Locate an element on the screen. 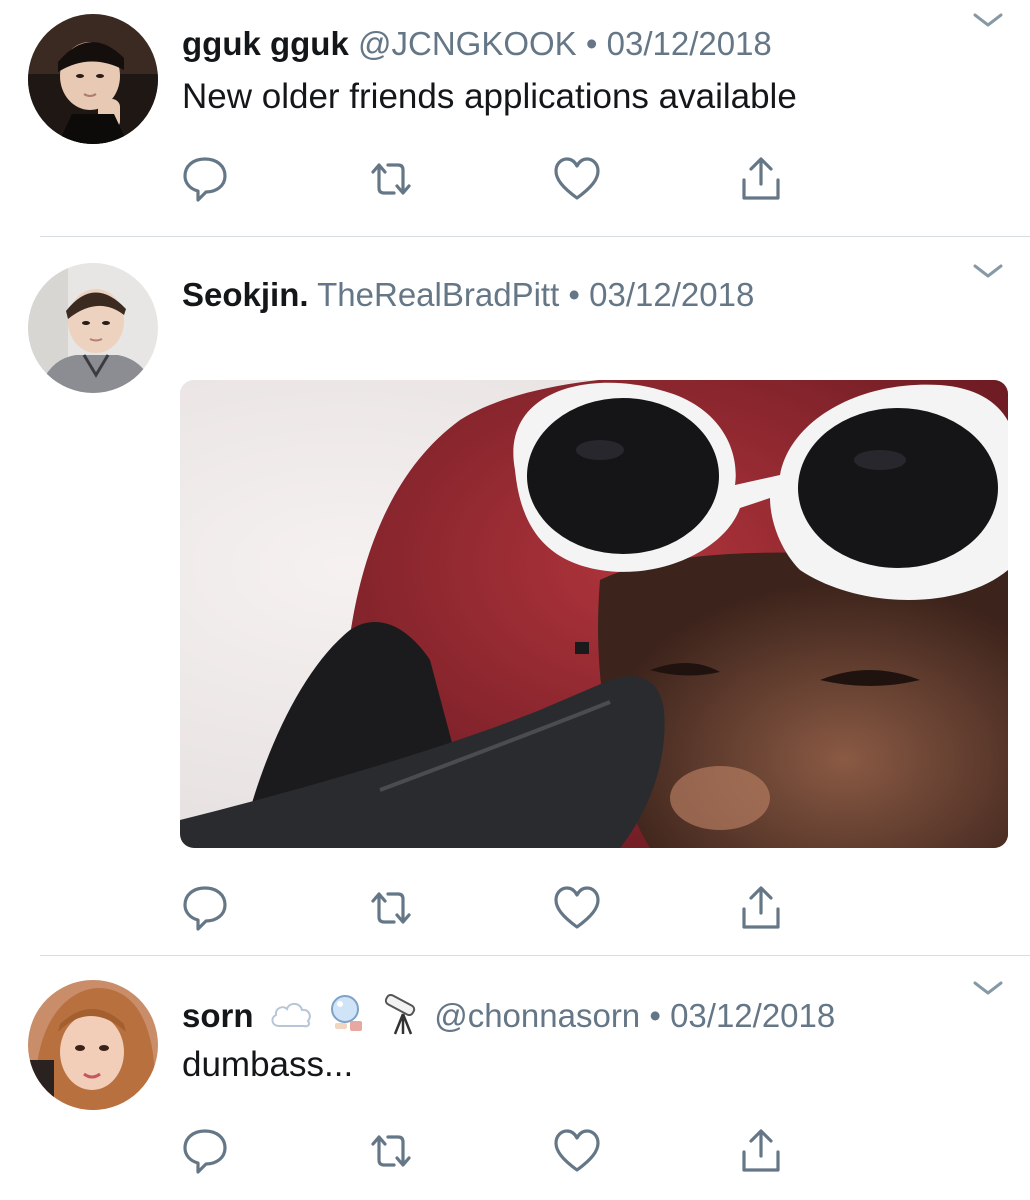 The image size is (1030, 1200). user-handle: TheRealBradPitt is located at coordinates (438, 294).